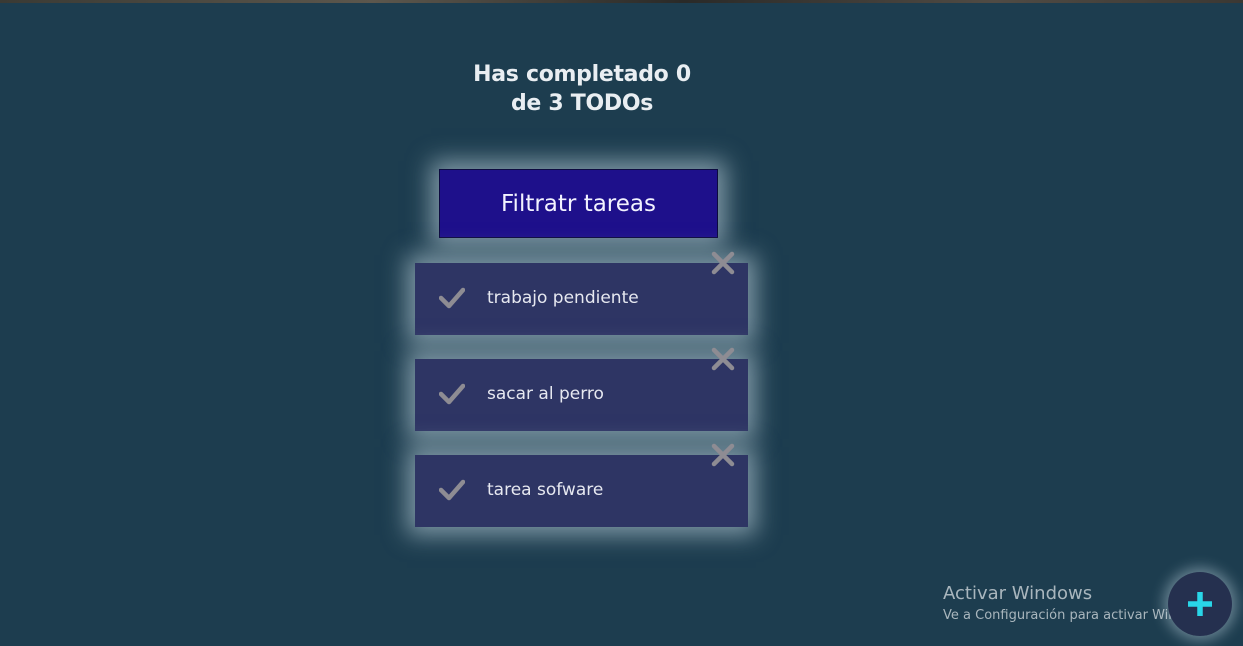  What do you see at coordinates (582, 89) in the screenshot?
I see `page-title: Has completado 0 de 3 TODOs` at bounding box center [582, 89].